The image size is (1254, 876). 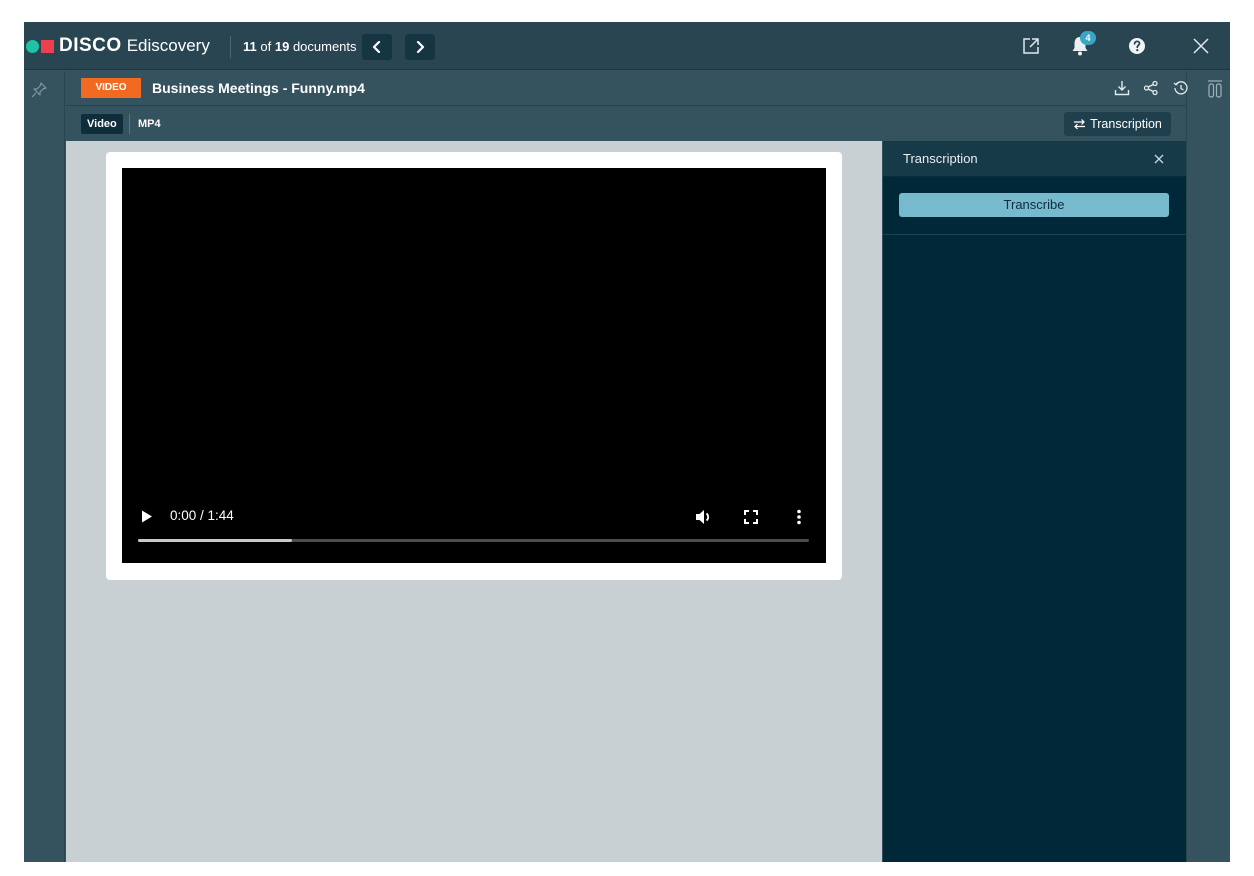 What do you see at coordinates (473, 540) in the screenshot?
I see `progress-track` at bounding box center [473, 540].